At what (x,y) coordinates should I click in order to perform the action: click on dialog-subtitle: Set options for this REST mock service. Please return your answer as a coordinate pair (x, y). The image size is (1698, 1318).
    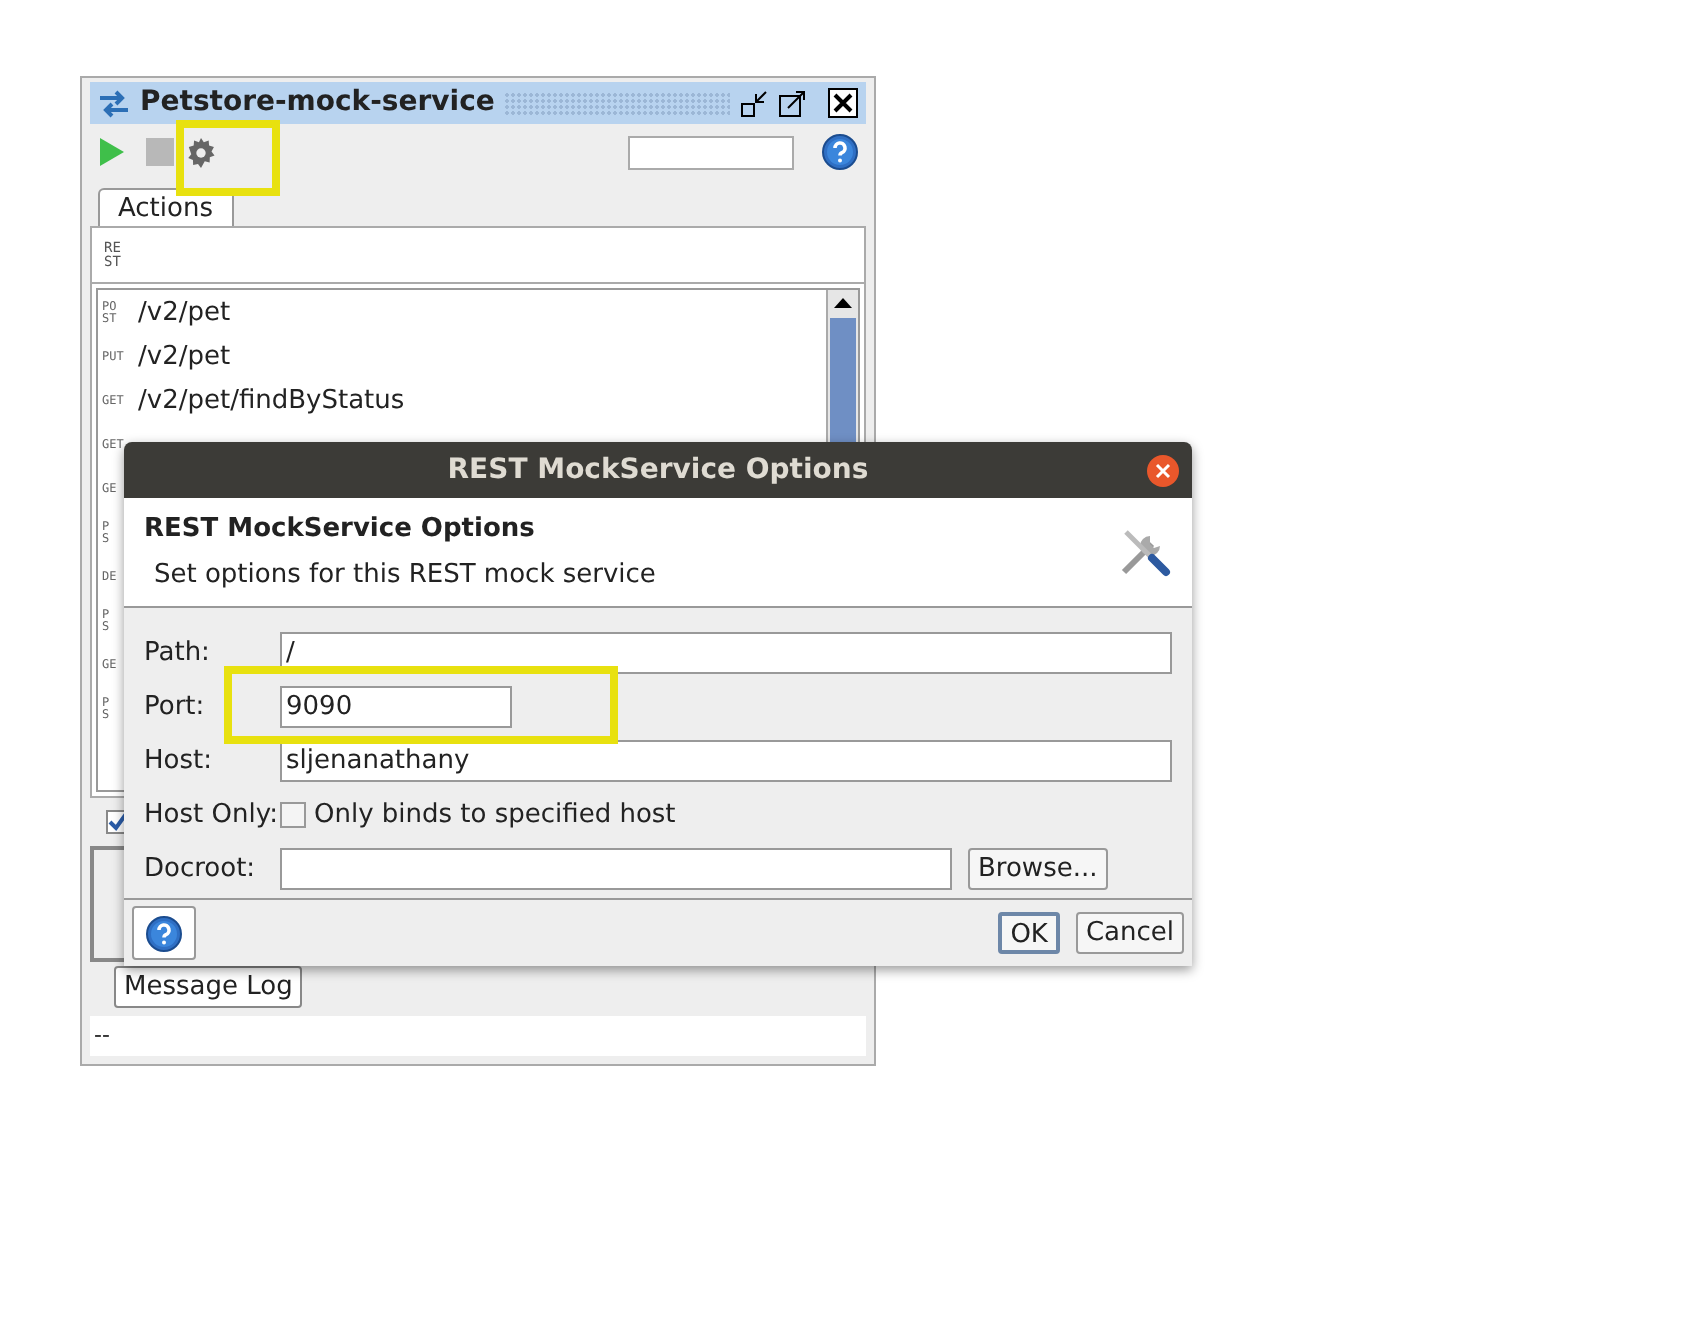
    Looking at the image, I should click on (405, 575).